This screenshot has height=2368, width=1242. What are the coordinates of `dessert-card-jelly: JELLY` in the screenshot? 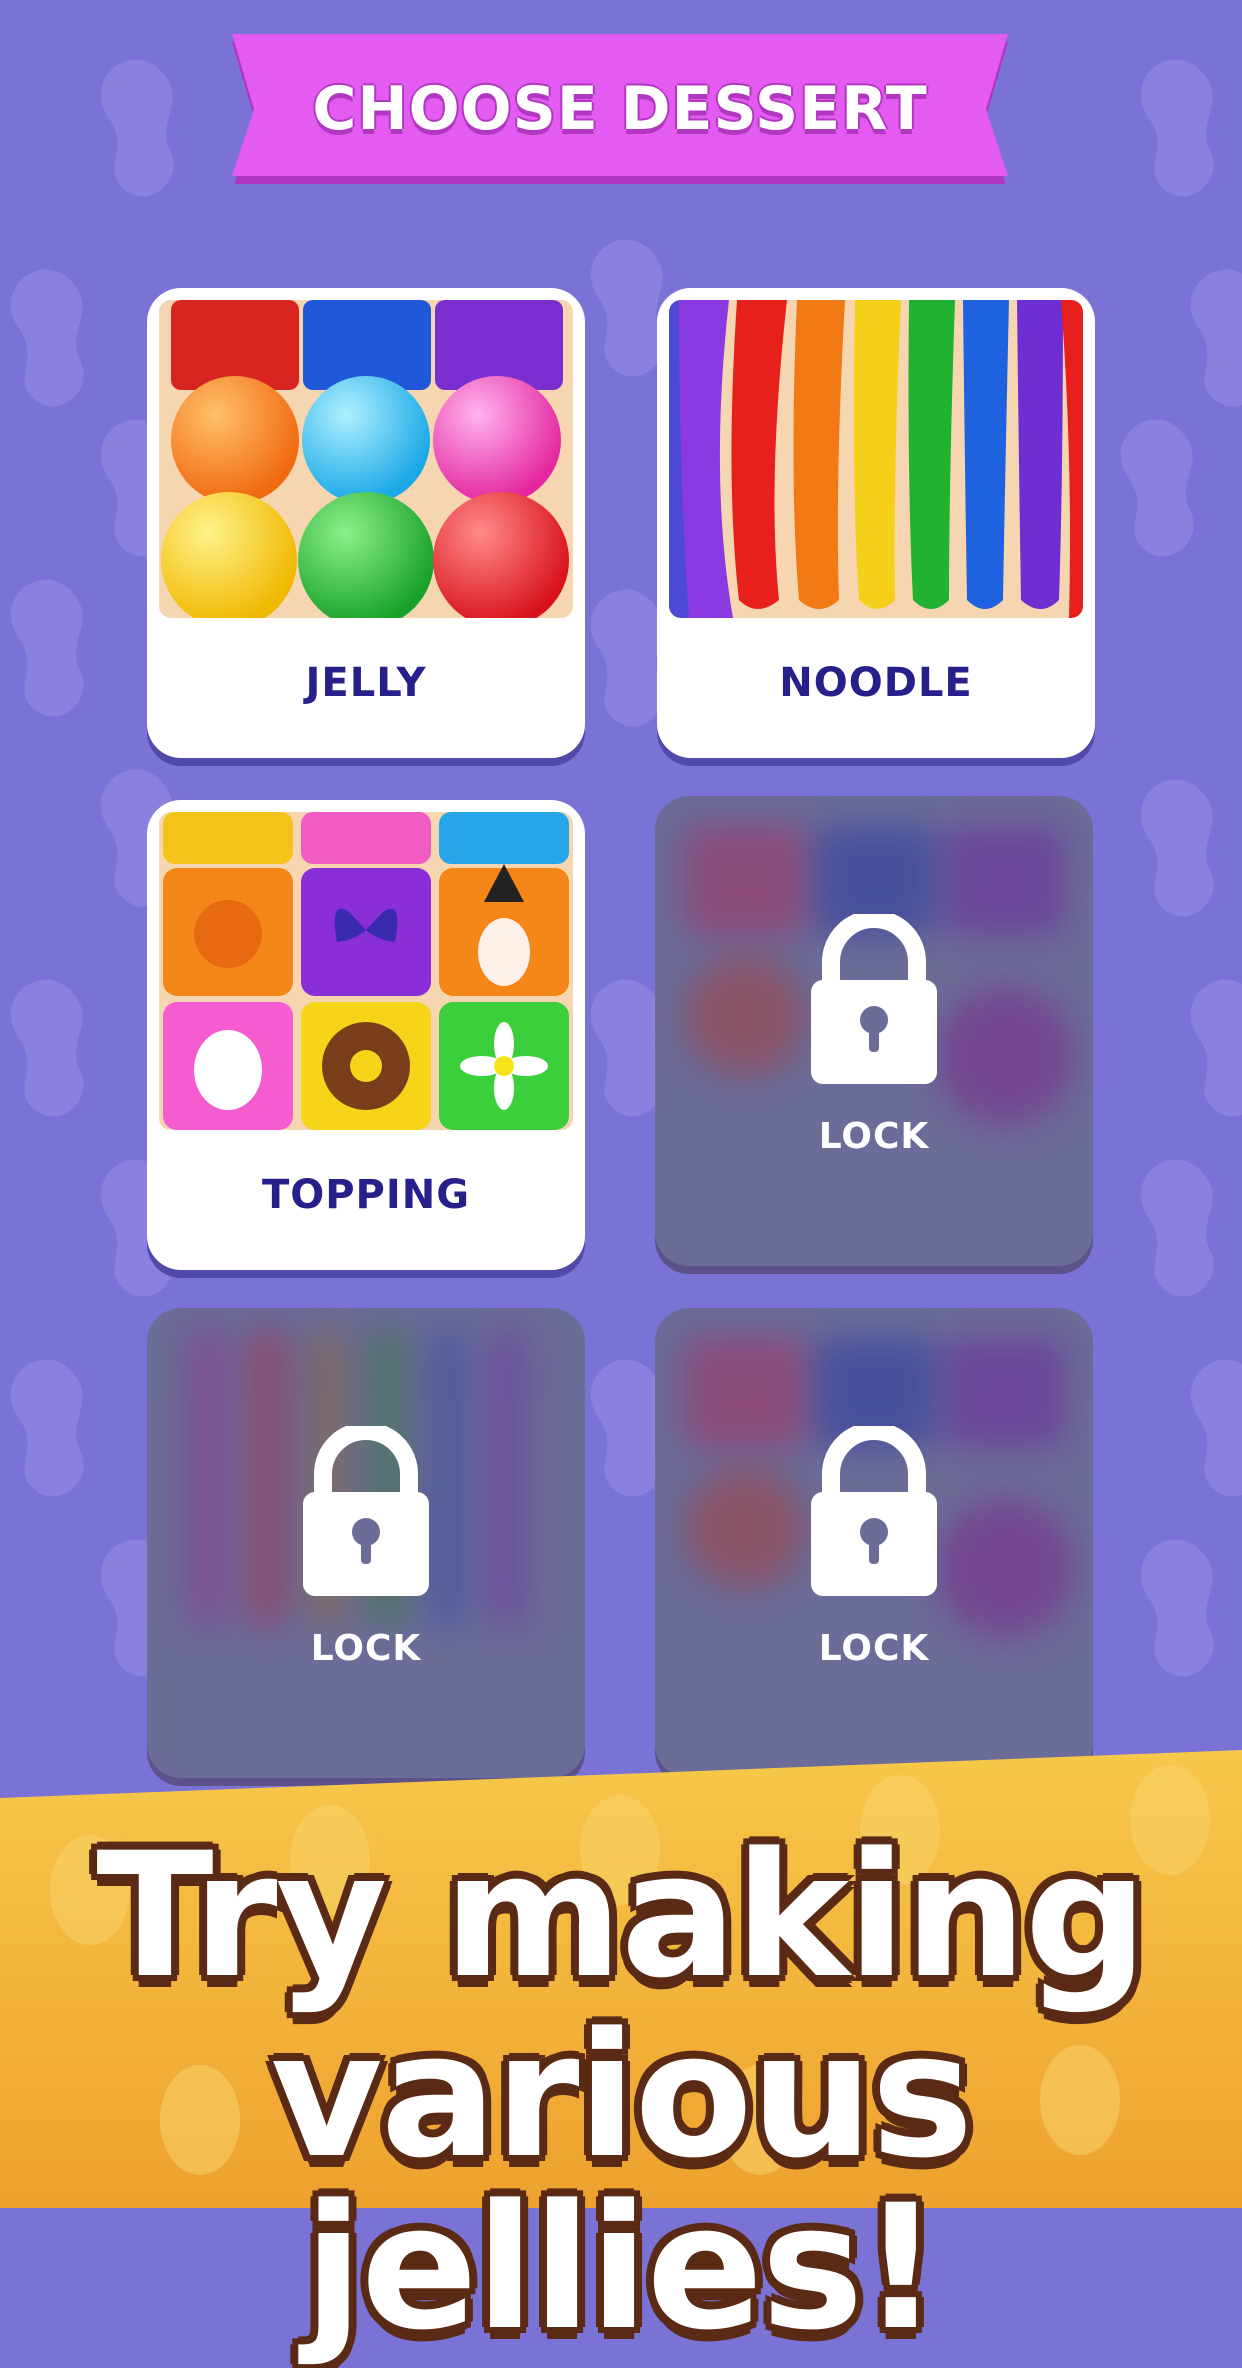 It's located at (366, 523).